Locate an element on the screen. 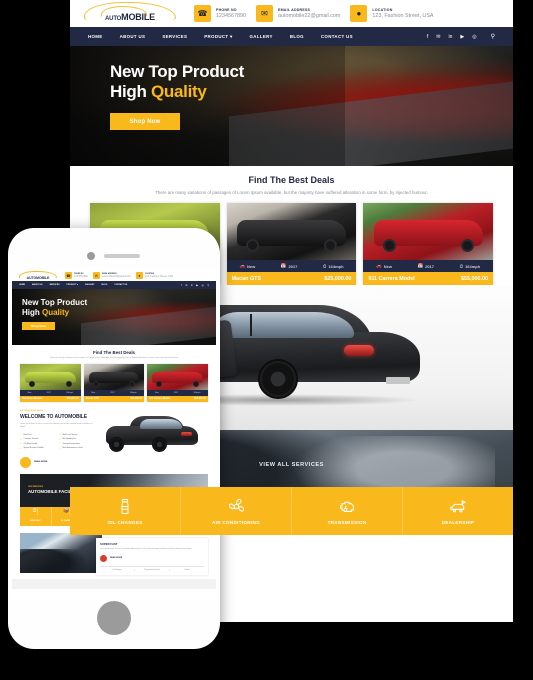 The width and height of the screenshot is (533, 680). feature-item: ✓ Customer Services is located at coordinates (29, 439).